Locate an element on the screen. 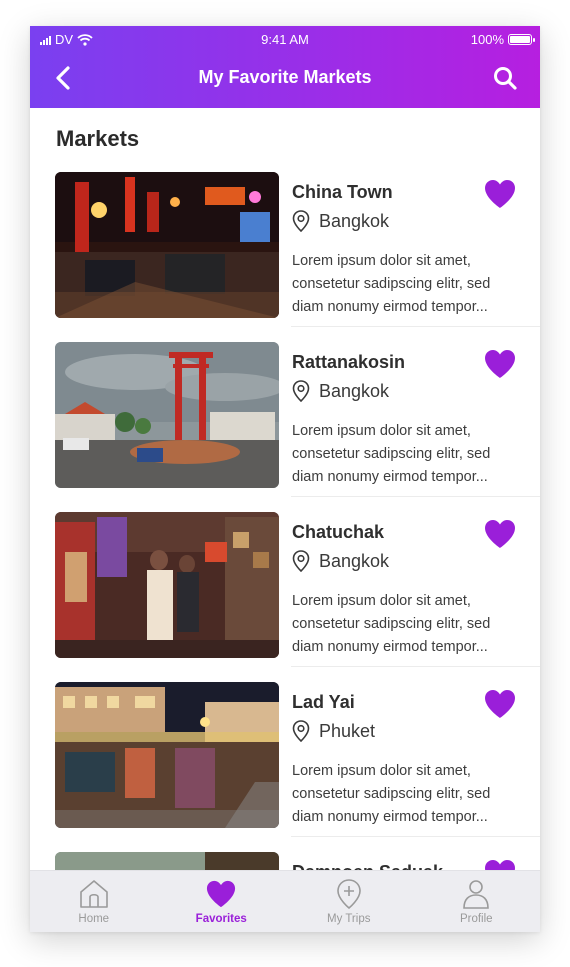 The image size is (570, 967). market-name: Damnoen Saduak is located at coordinates (367, 866).